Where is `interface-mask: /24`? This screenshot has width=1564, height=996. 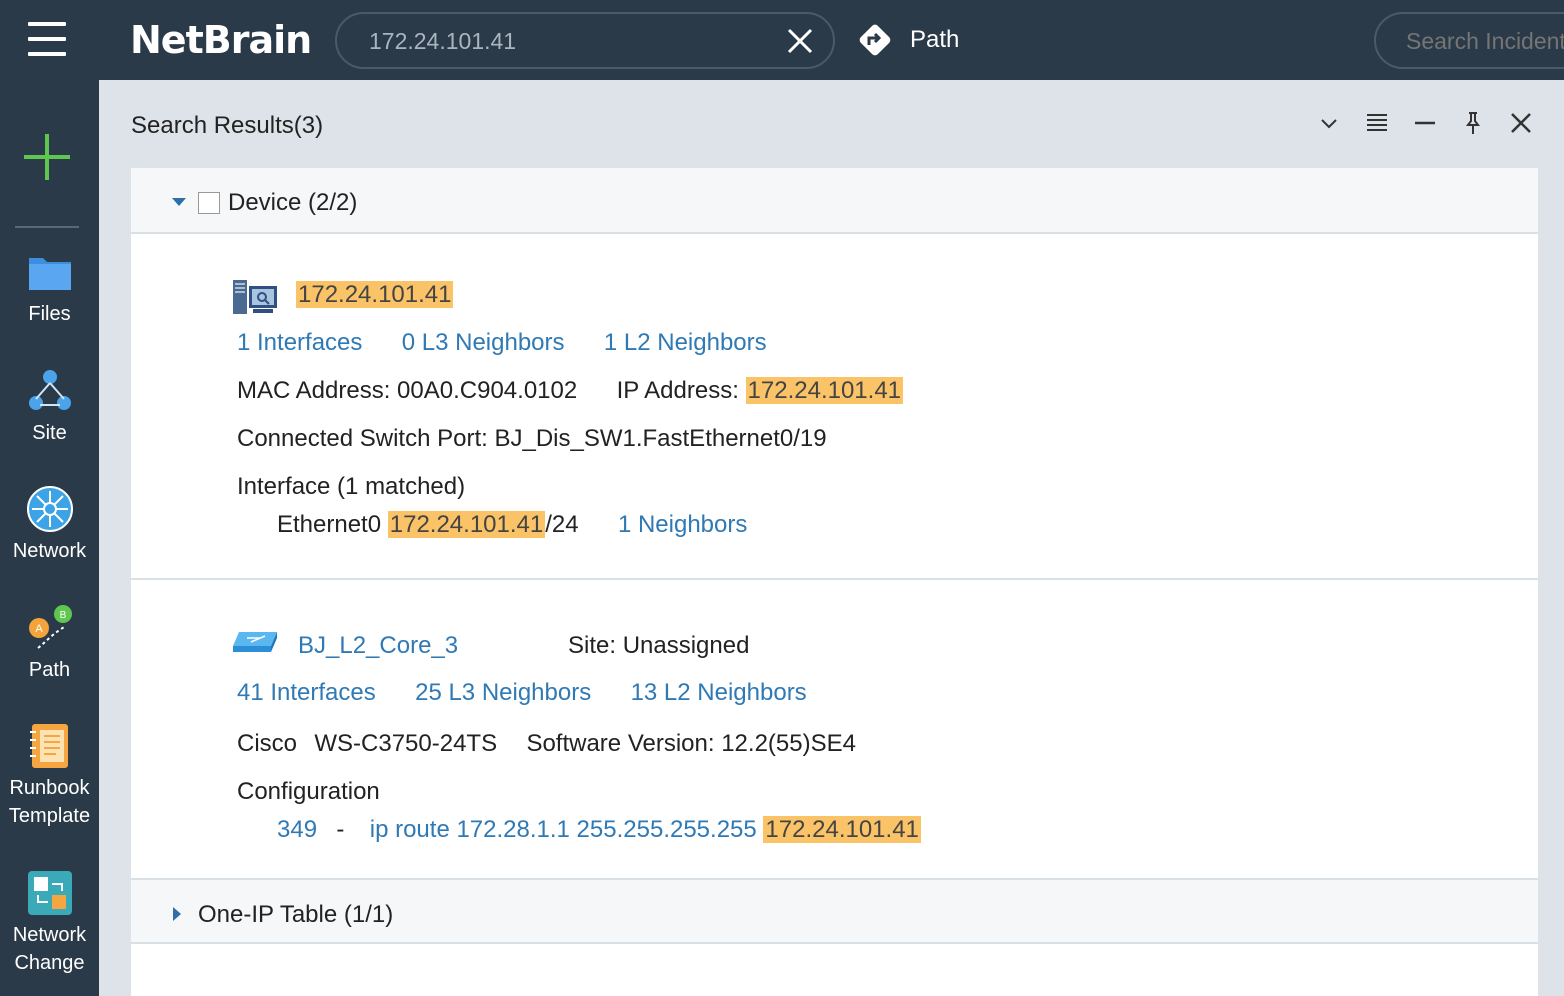
interface-mask: /24 is located at coordinates (562, 524).